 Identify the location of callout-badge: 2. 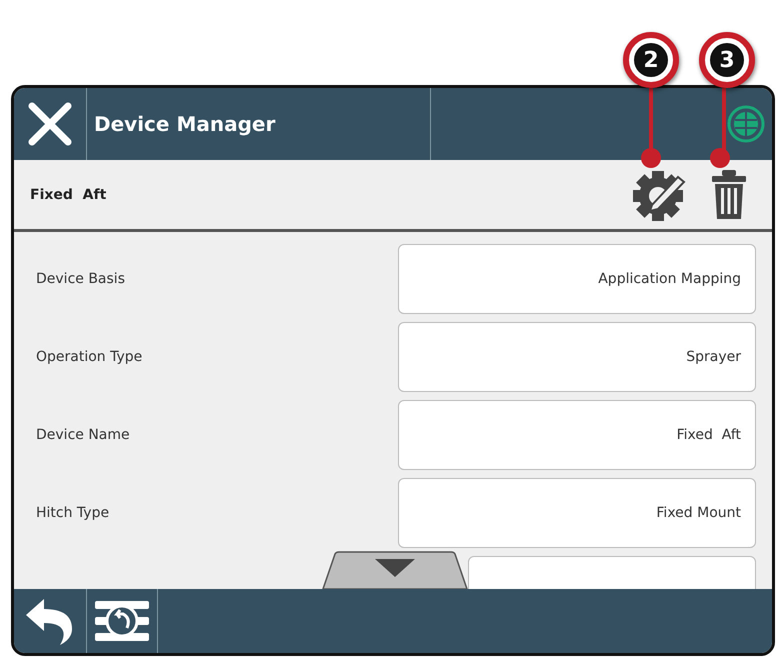
(651, 60).